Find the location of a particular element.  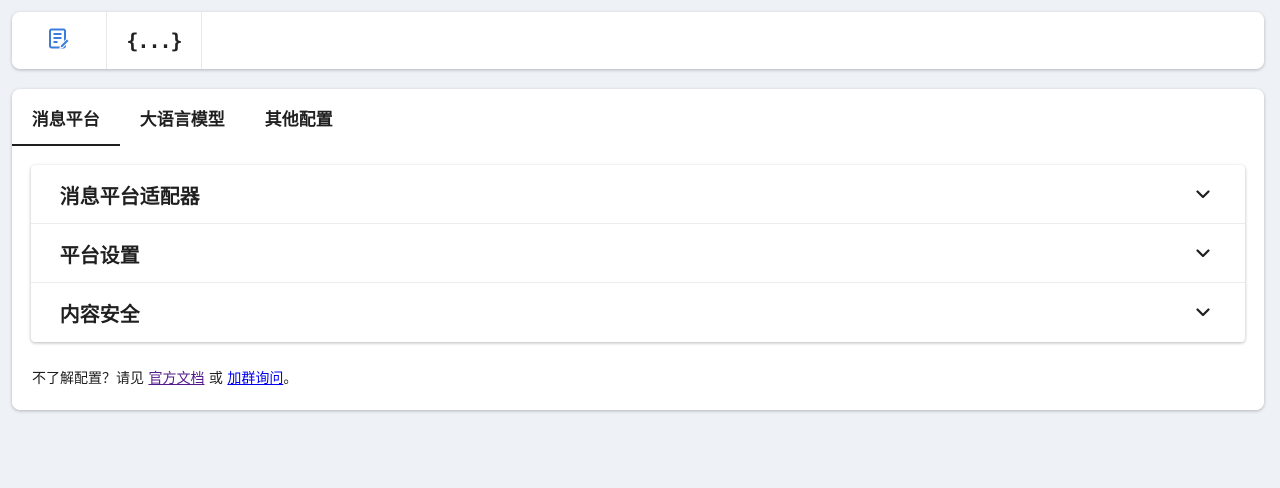

tab-llm: 大语言模型 is located at coordinates (182, 117).